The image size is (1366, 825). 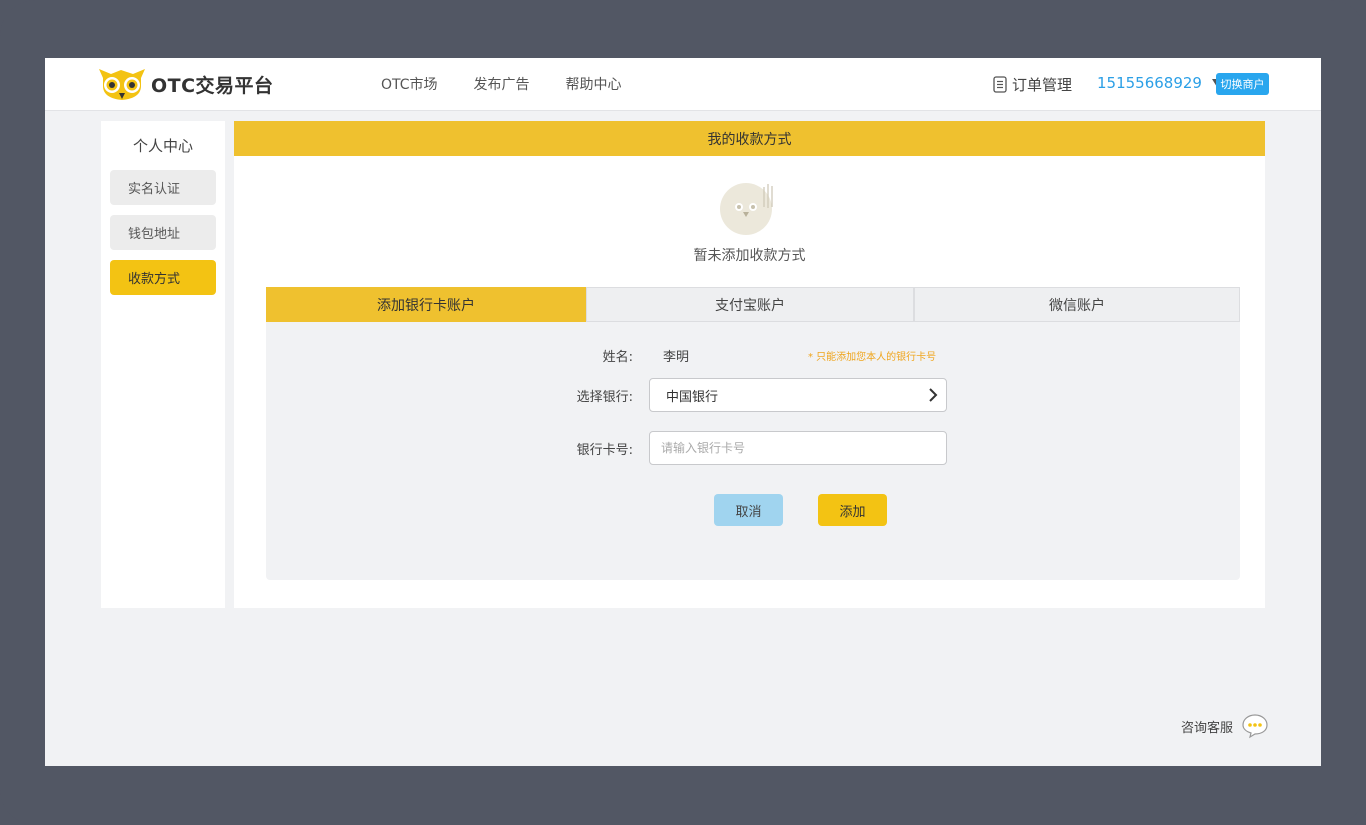 I want to click on bank-select: 中国银行, so click(x=798, y=395).